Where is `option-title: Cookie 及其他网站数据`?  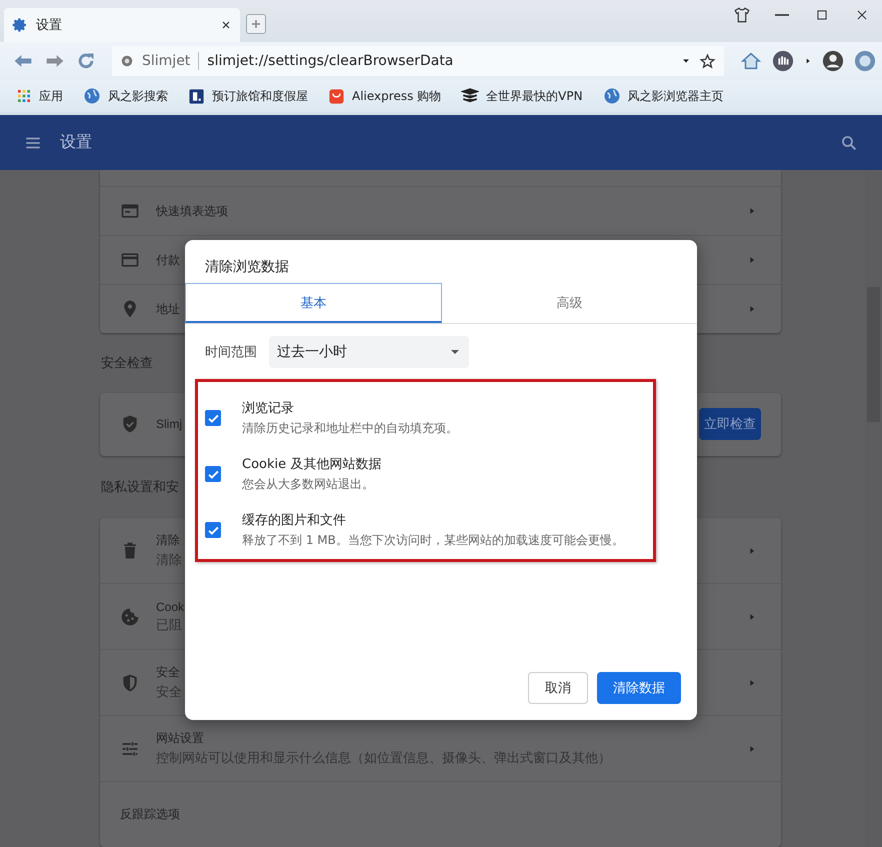
option-title: Cookie 及其他网站数据 is located at coordinates (312, 464).